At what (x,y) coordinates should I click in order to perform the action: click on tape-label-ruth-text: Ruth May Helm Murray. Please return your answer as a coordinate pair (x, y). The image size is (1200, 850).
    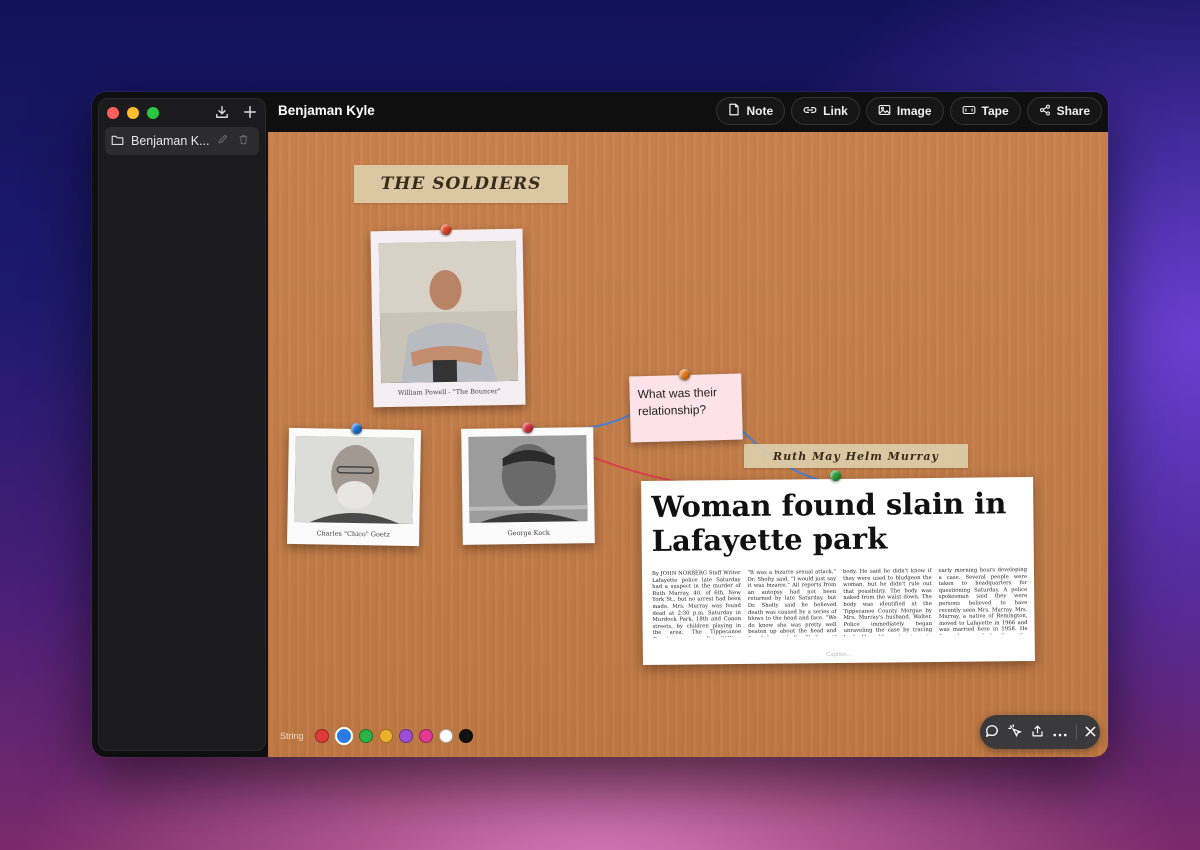
    Looking at the image, I should click on (856, 456).